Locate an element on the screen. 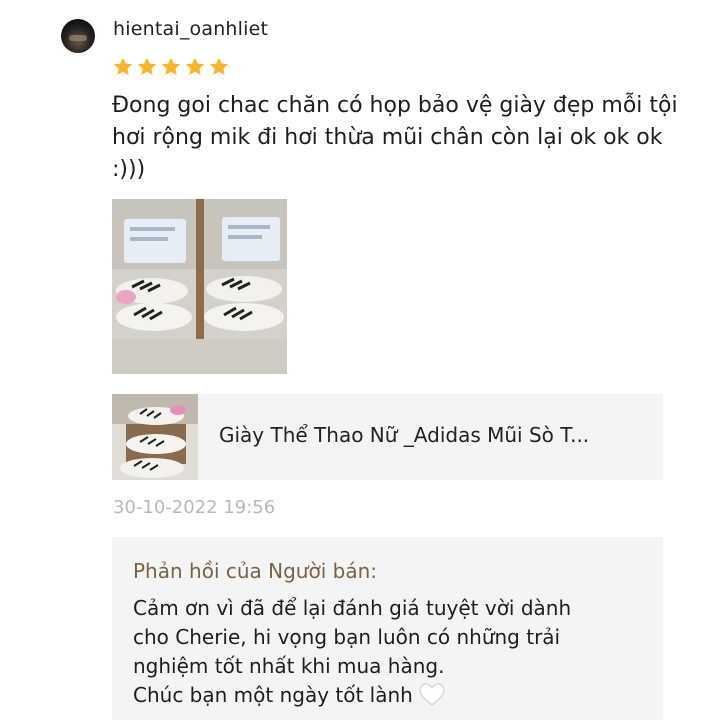 The height and width of the screenshot is (720, 720). rating-stars is located at coordinates (171, 67).